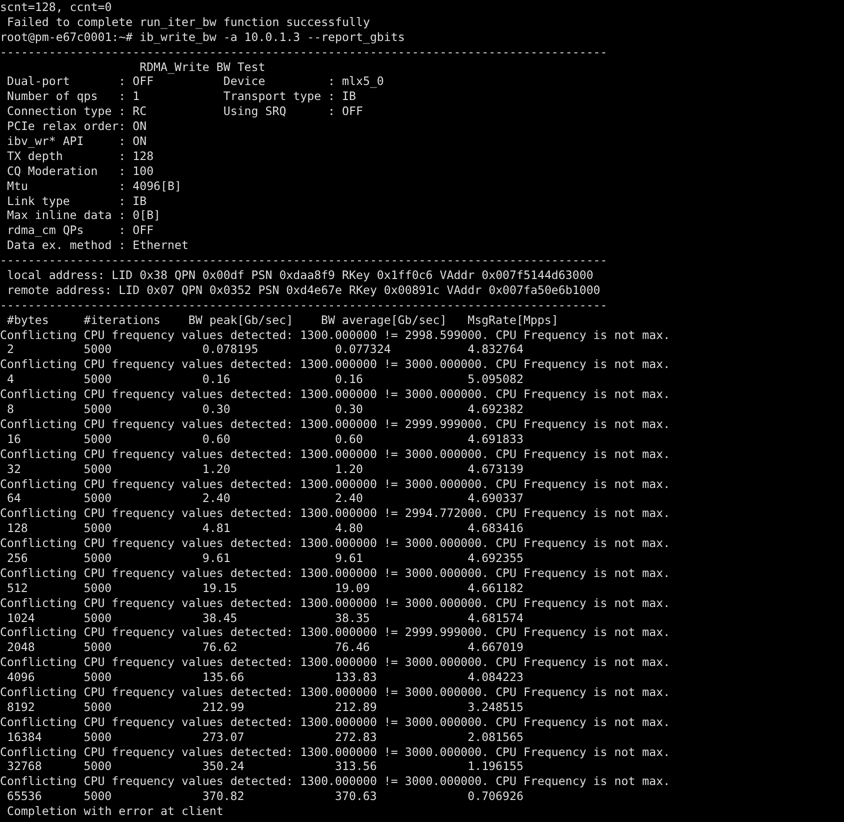 The image size is (844, 822). I want to click on column-header: #bytes, so click(27, 320).